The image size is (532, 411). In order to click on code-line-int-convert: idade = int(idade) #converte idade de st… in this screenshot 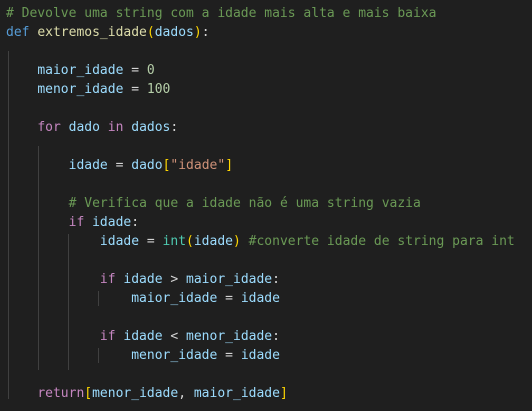, I will do `click(260, 241)`.